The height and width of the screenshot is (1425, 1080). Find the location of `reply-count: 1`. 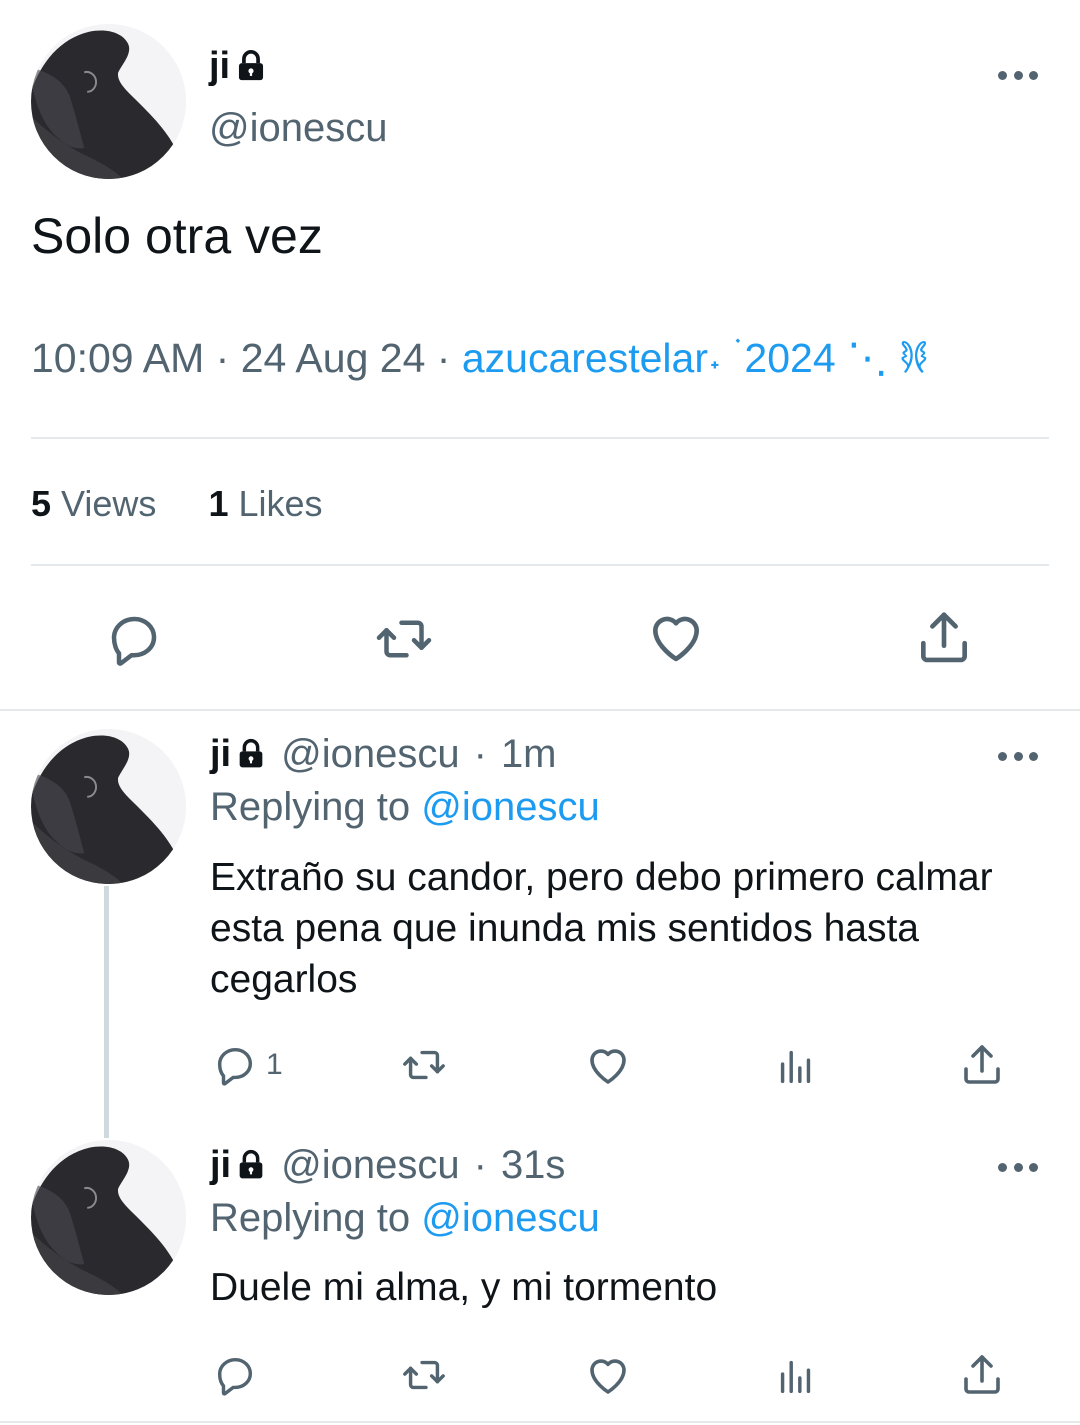

reply-count: 1 is located at coordinates (274, 1064).